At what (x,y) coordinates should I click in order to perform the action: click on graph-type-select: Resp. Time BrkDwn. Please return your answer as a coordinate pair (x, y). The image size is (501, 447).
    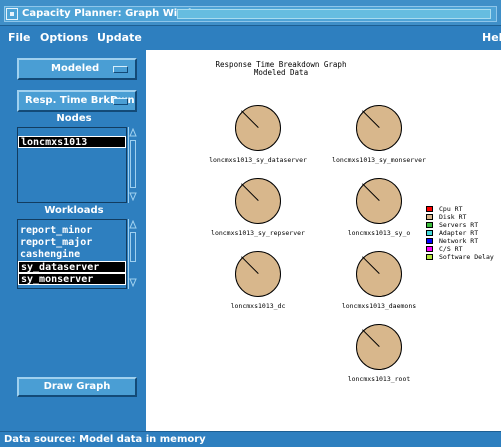
    Looking at the image, I should click on (77, 101).